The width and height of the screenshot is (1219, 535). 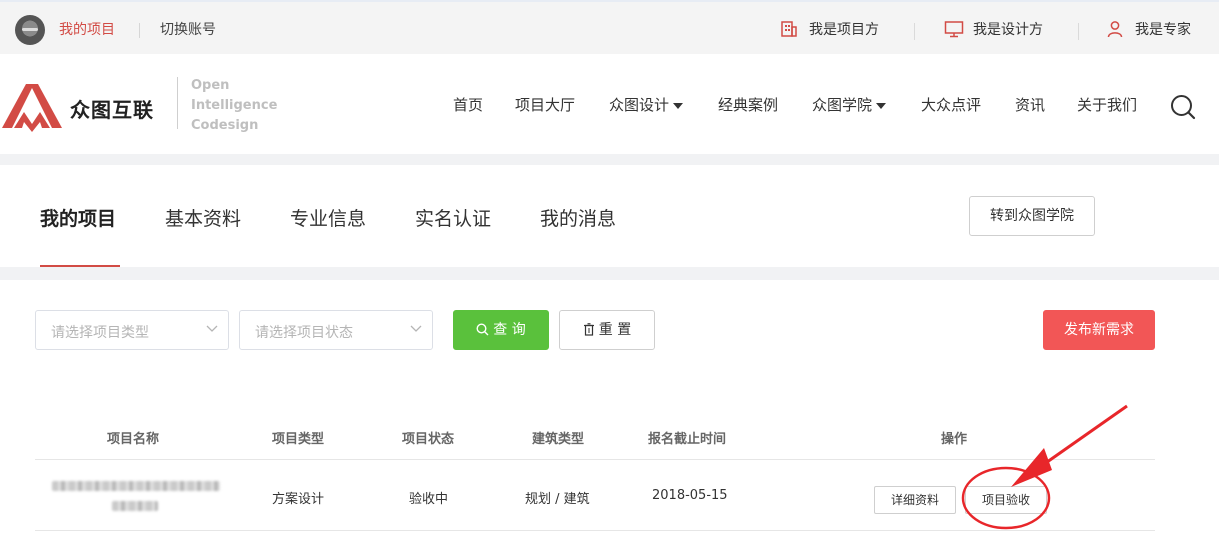 What do you see at coordinates (557, 499) in the screenshot?
I see `building-type-cell: 规划 / 建筑` at bounding box center [557, 499].